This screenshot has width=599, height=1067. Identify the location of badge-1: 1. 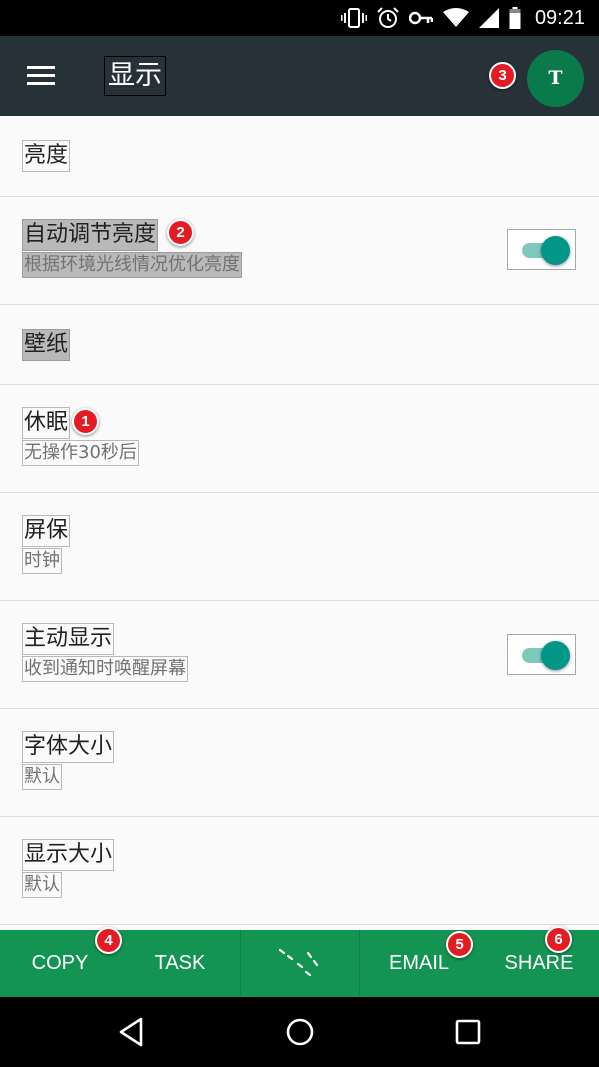
(85, 421).